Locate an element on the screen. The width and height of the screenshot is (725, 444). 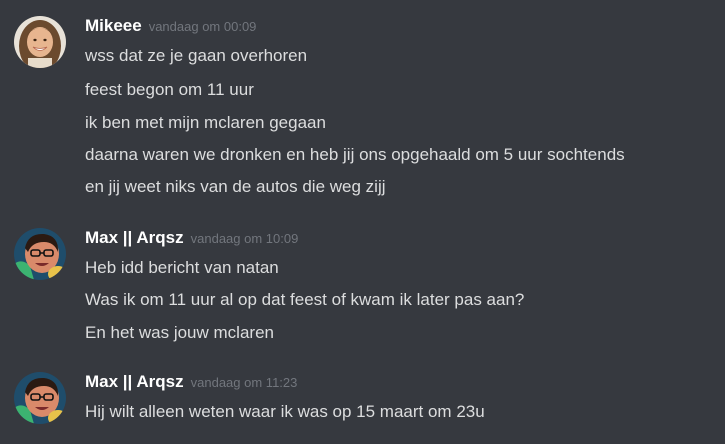
timestamp: vandaag om 10:09 is located at coordinates (245, 238).